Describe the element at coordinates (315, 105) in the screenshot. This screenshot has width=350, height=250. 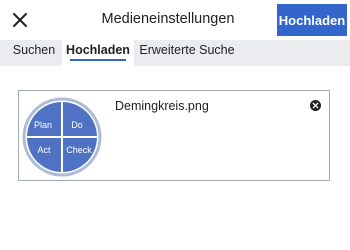
I see `remove-icon` at that location.